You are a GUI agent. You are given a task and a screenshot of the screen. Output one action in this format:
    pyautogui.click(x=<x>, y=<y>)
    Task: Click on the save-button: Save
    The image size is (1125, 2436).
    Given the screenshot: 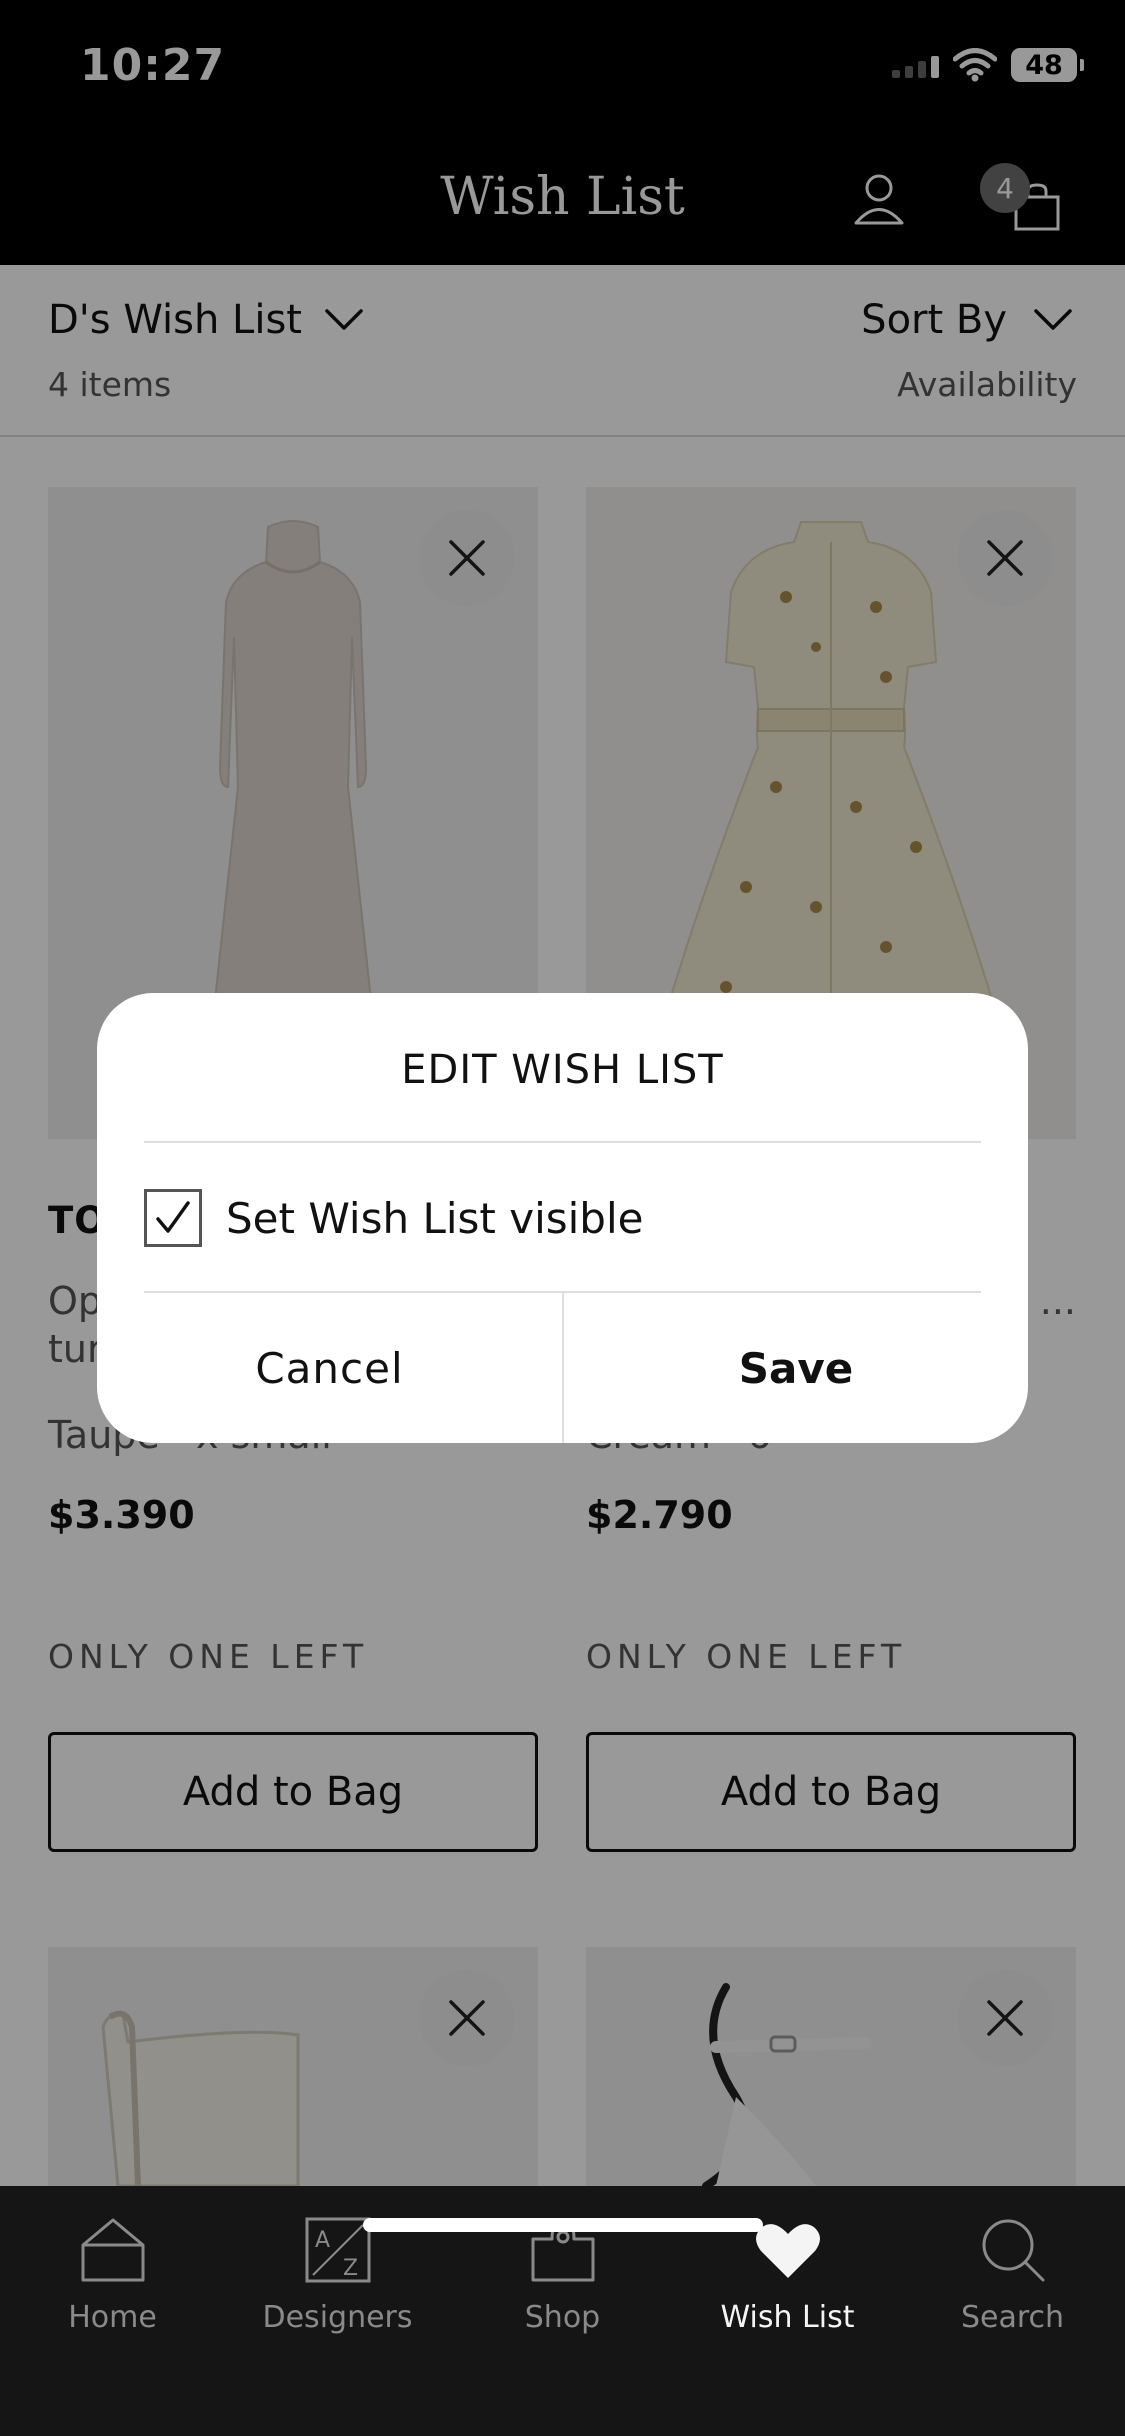 What is the action you would take?
    pyautogui.click(x=796, y=1368)
    